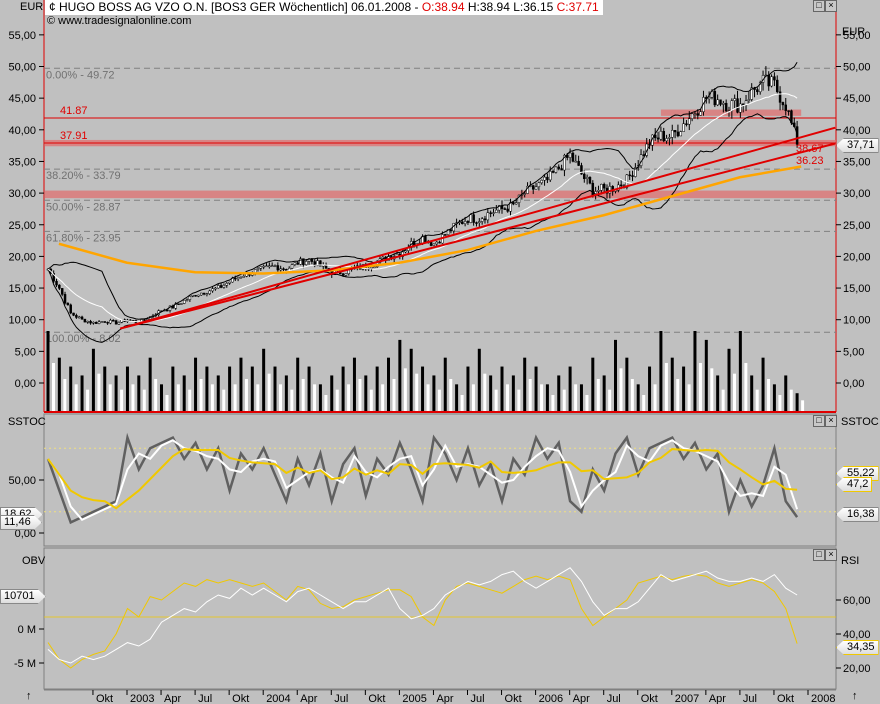 This screenshot has width=880, height=704. I want to click on obv-line, so click(422, 615).